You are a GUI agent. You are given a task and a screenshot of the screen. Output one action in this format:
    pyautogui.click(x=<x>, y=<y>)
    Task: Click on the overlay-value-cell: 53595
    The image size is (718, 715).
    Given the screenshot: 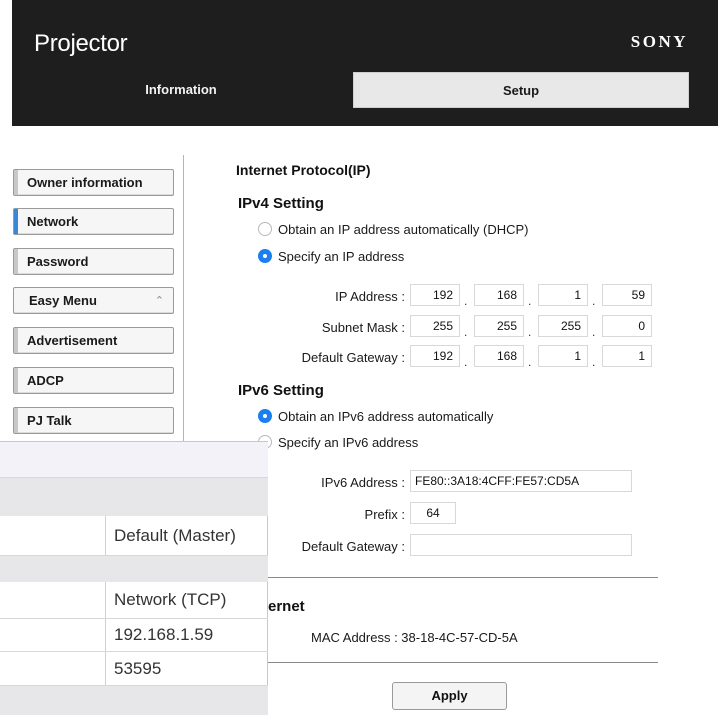 What is the action you would take?
    pyautogui.click(x=133, y=668)
    